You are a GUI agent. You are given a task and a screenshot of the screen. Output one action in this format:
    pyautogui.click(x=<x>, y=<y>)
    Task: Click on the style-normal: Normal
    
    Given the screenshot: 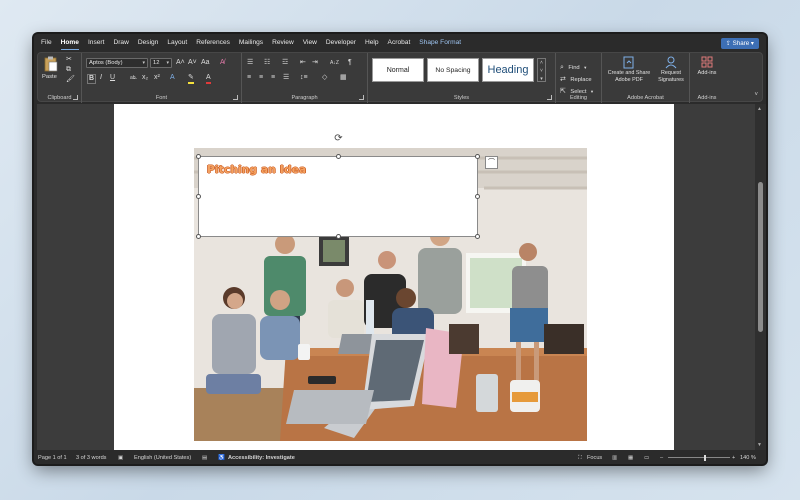 What is the action you would take?
    pyautogui.click(x=398, y=70)
    